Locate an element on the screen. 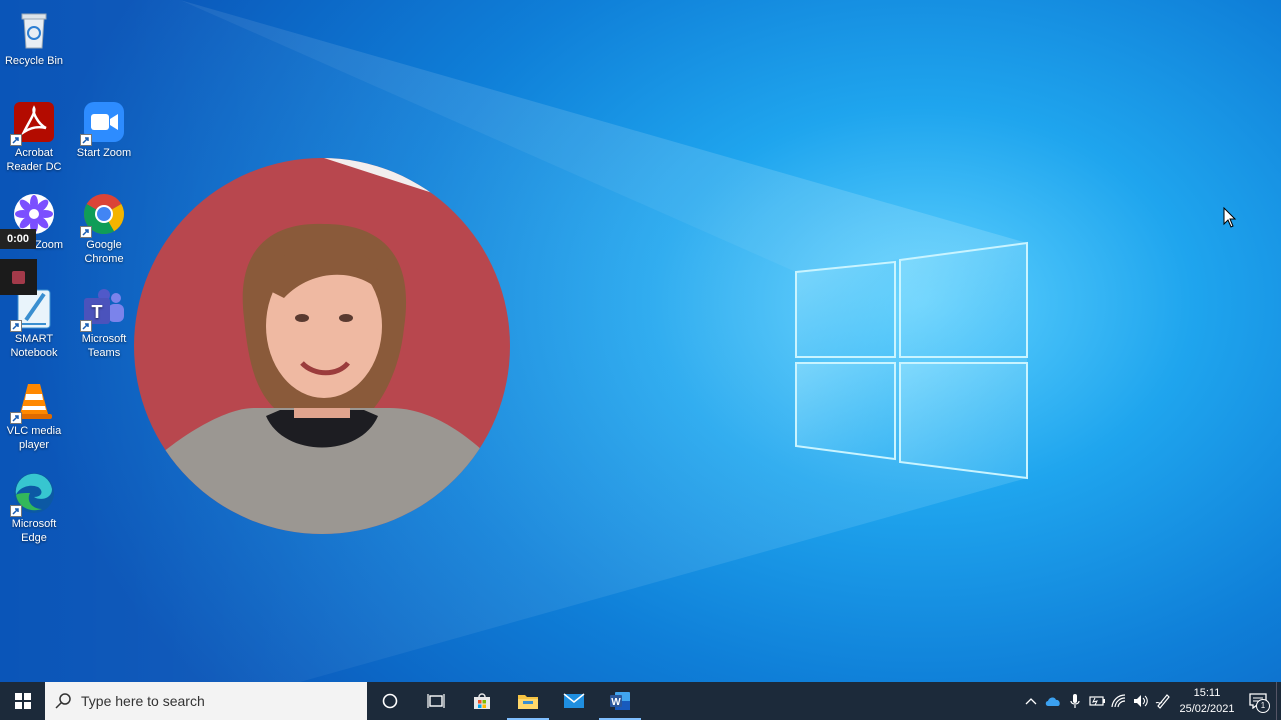 The image size is (1281, 720). teams-icon: T is located at coordinates (103, 309).